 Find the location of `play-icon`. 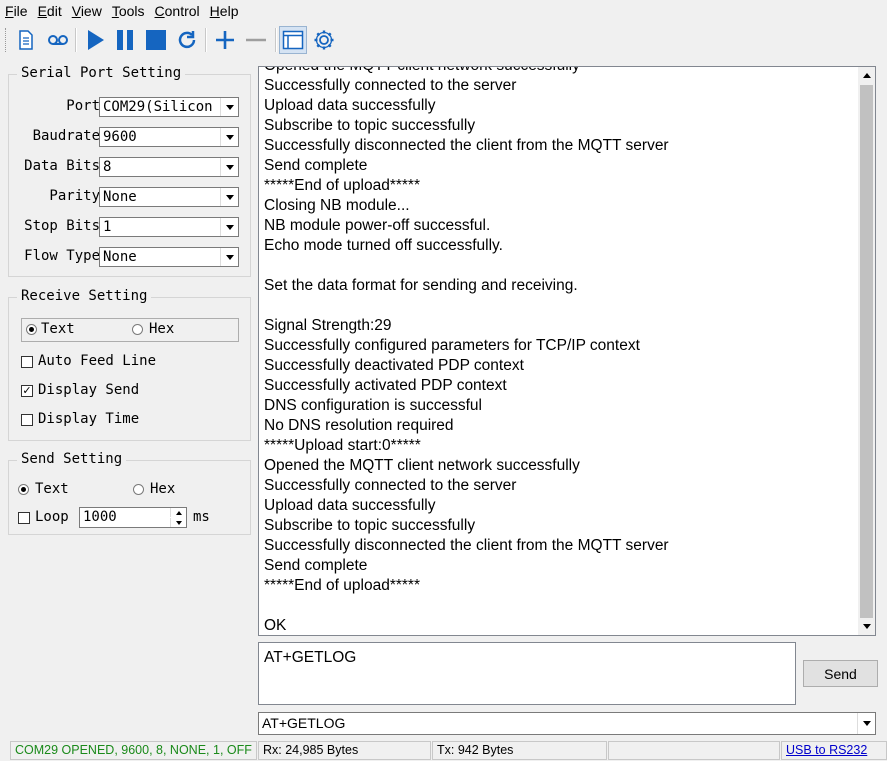

play-icon is located at coordinates (95, 40).